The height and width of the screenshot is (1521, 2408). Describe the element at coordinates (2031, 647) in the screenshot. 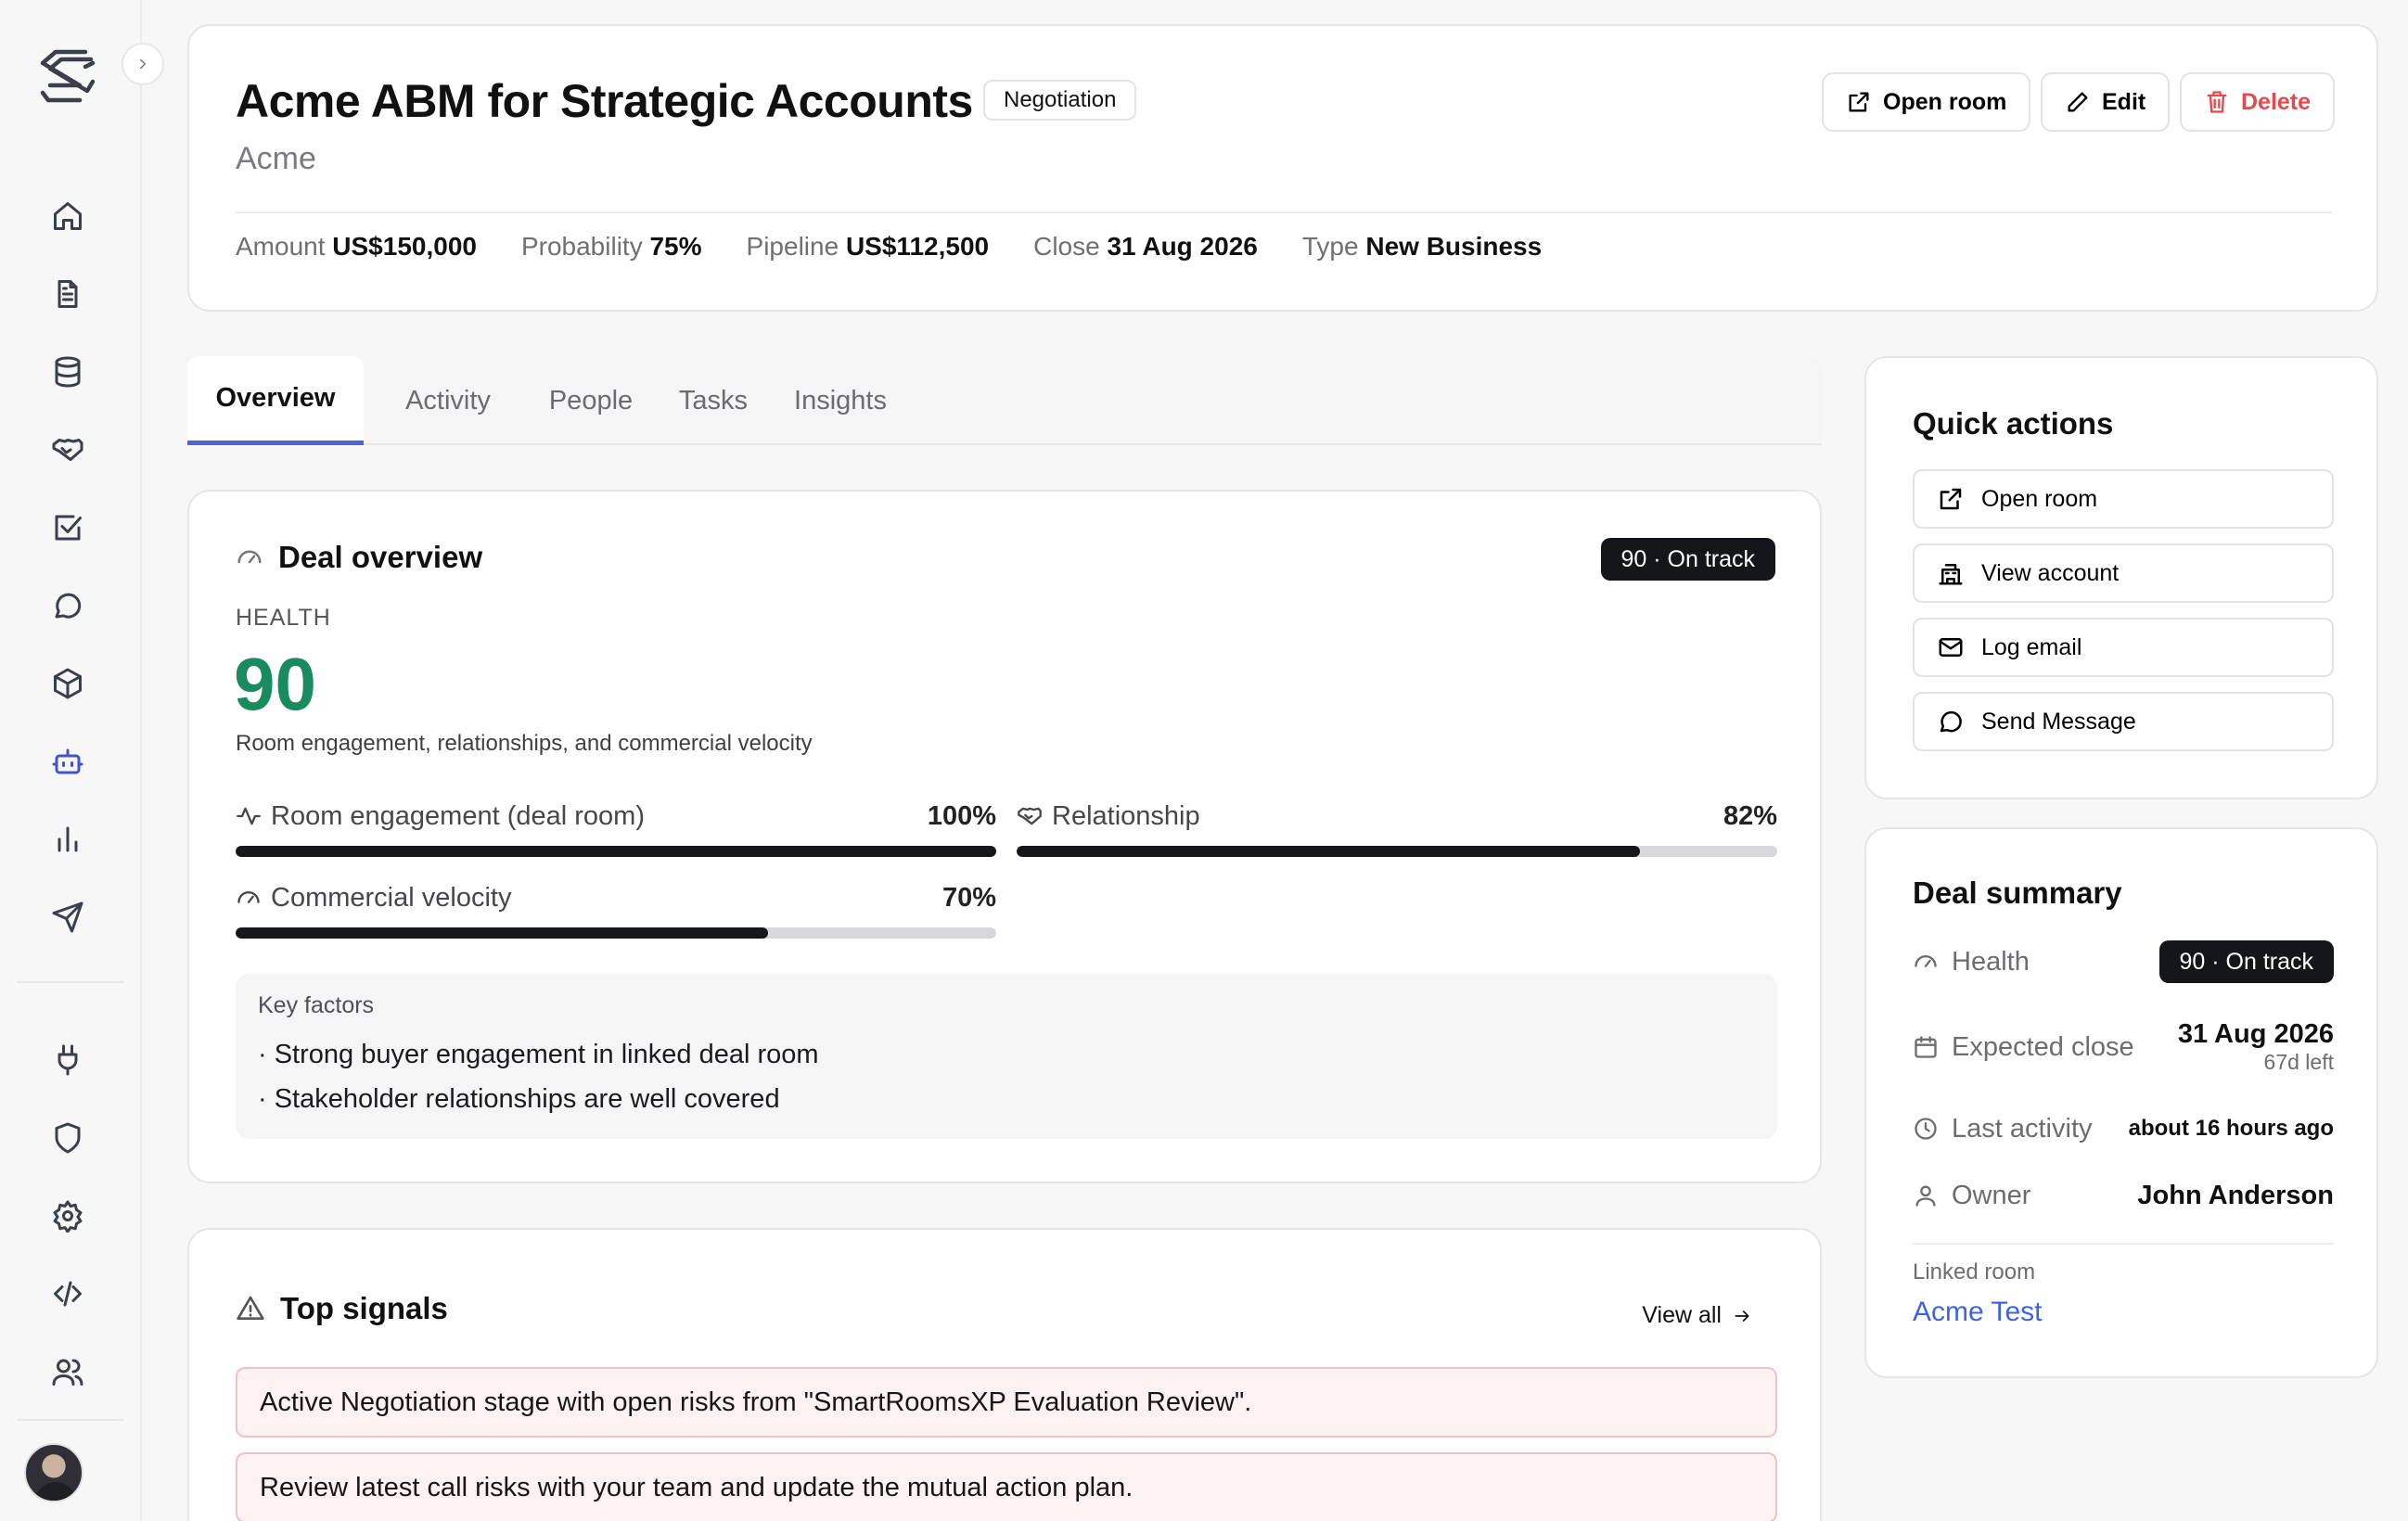

I see `quick-action-label: Log email` at that location.